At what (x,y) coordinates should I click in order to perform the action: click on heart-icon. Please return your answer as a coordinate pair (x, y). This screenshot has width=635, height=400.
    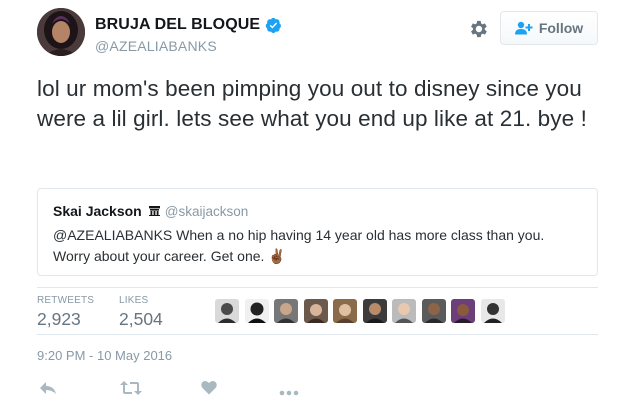
    Looking at the image, I should click on (209, 390).